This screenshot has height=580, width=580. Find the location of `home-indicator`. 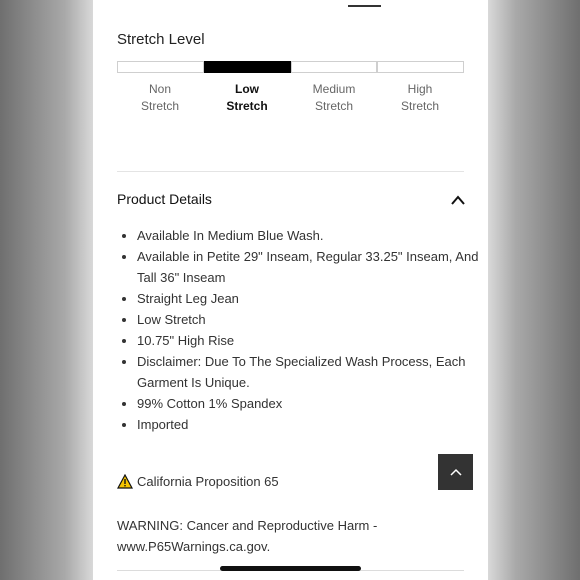

home-indicator is located at coordinates (290, 568).